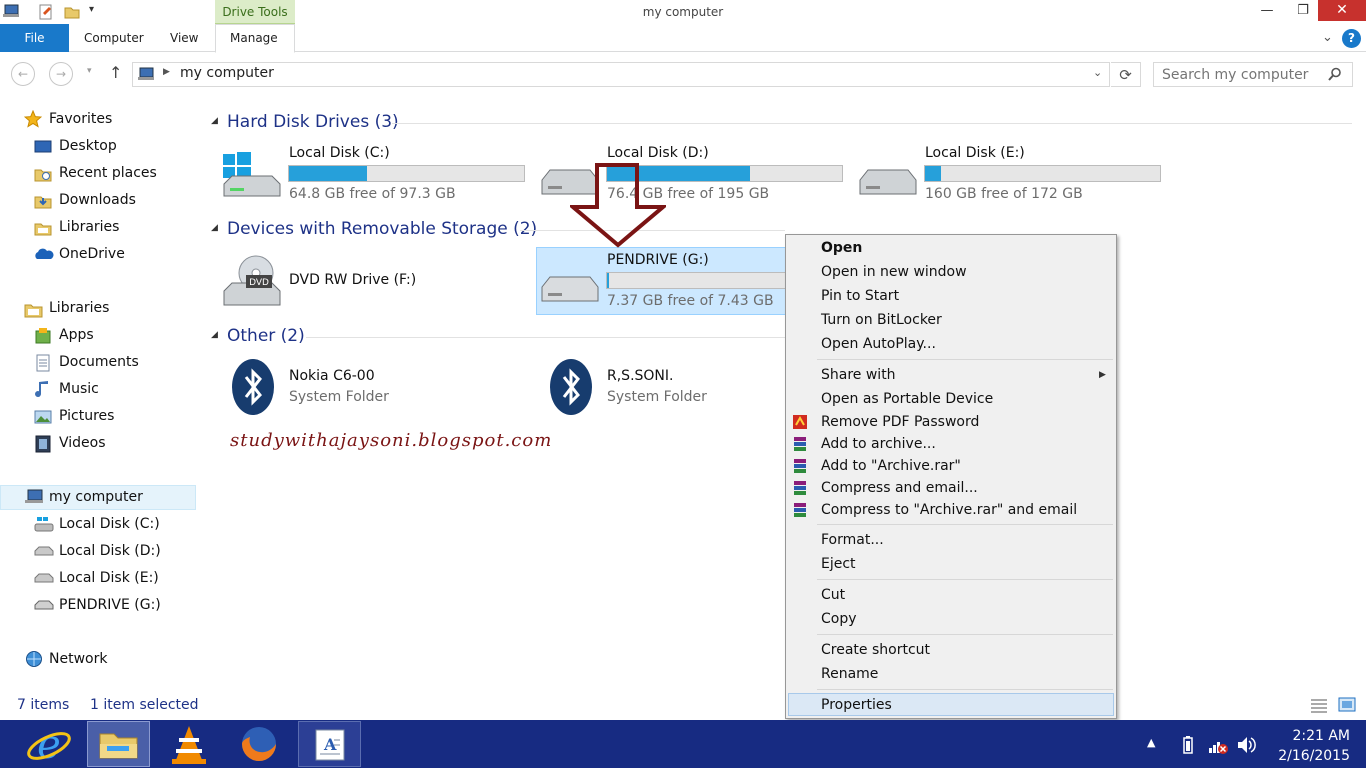  Describe the element at coordinates (1188, 745) in the screenshot. I see `battery-icon` at that location.